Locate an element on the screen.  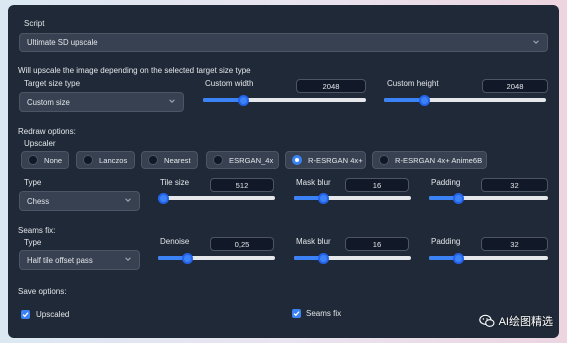
upscaler-option-esrgan-4x: ESRGAN_4x is located at coordinates (242, 160).